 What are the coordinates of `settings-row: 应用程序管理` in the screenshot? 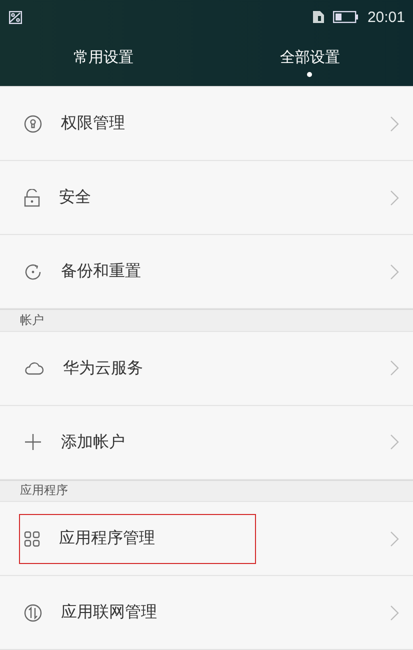 It's located at (206, 539).